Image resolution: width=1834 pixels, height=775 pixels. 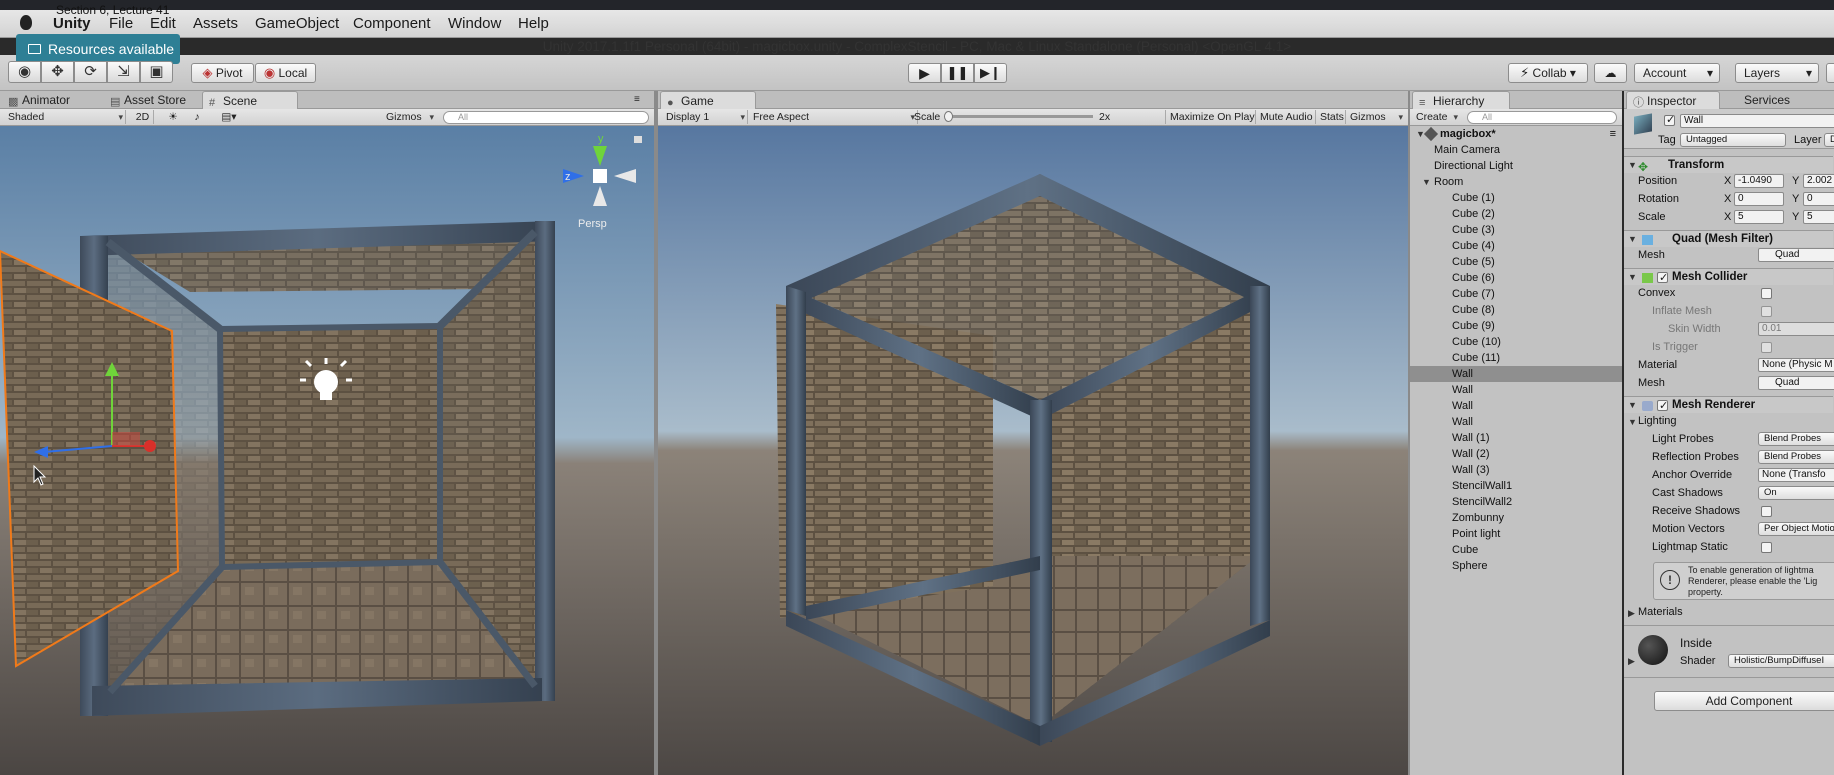 I want to click on rotation-x-field: 0, so click(x=1759, y=199).